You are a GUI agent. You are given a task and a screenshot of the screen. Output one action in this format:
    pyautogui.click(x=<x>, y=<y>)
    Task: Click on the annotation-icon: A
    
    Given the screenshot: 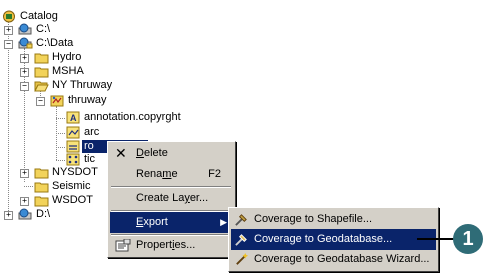 What is the action you would take?
    pyautogui.click(x=73, y=117)
    